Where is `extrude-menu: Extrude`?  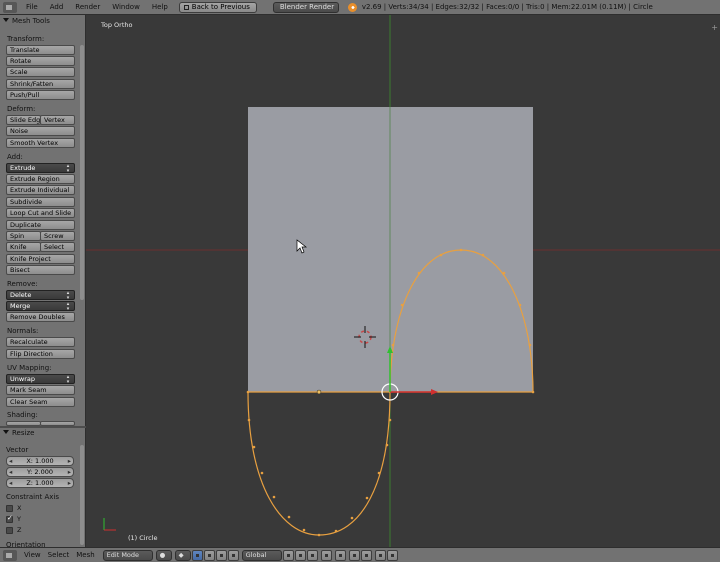 extrude-menu: Extrude is located at coordinates (40, 168).